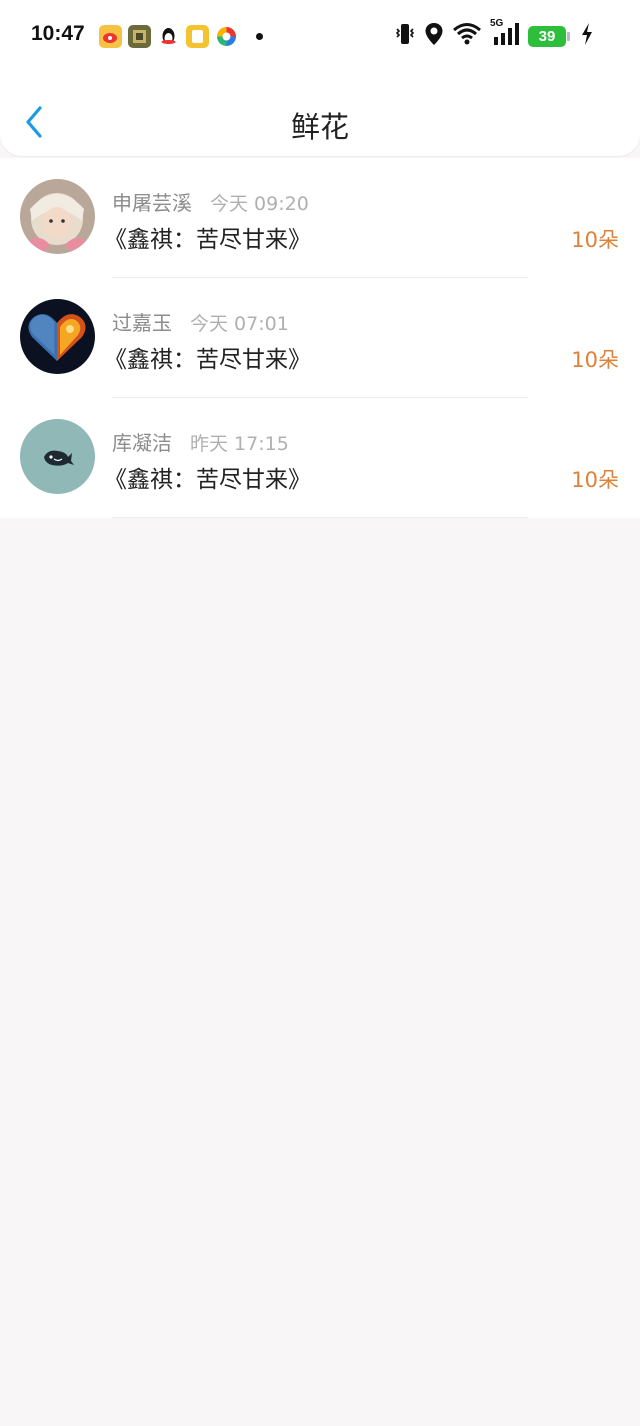 The image size is (640, 1426). I want to click on status-time: 10:47, so click(58, 33).